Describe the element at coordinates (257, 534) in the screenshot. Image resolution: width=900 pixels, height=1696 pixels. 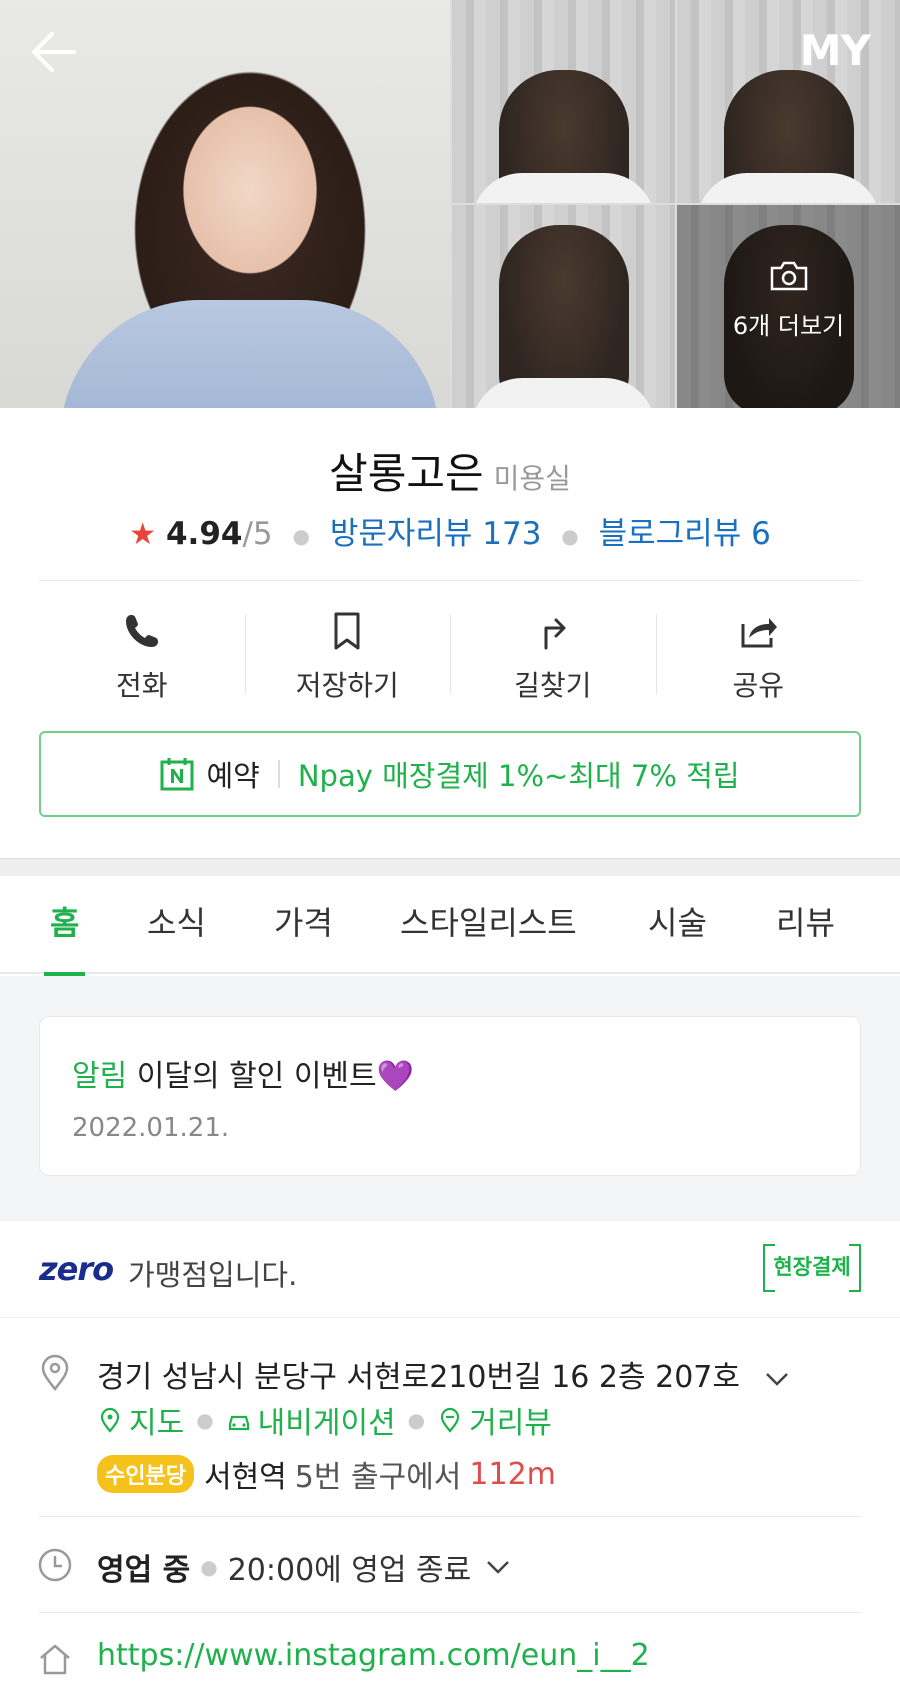
I see `rating-max: /5` at that location.